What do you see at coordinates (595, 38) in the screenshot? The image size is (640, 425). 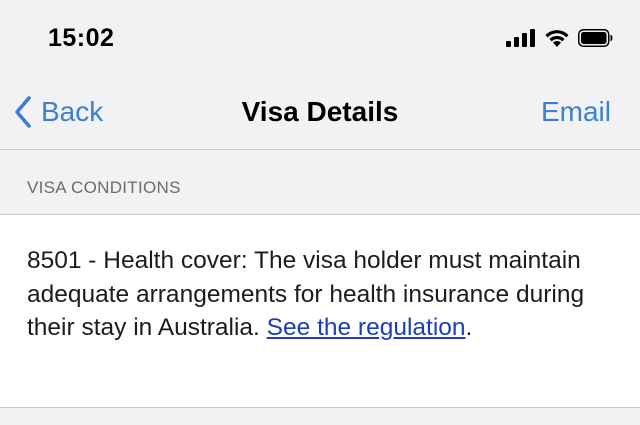 I see `battery-icon` at bounding box center [595, 38].